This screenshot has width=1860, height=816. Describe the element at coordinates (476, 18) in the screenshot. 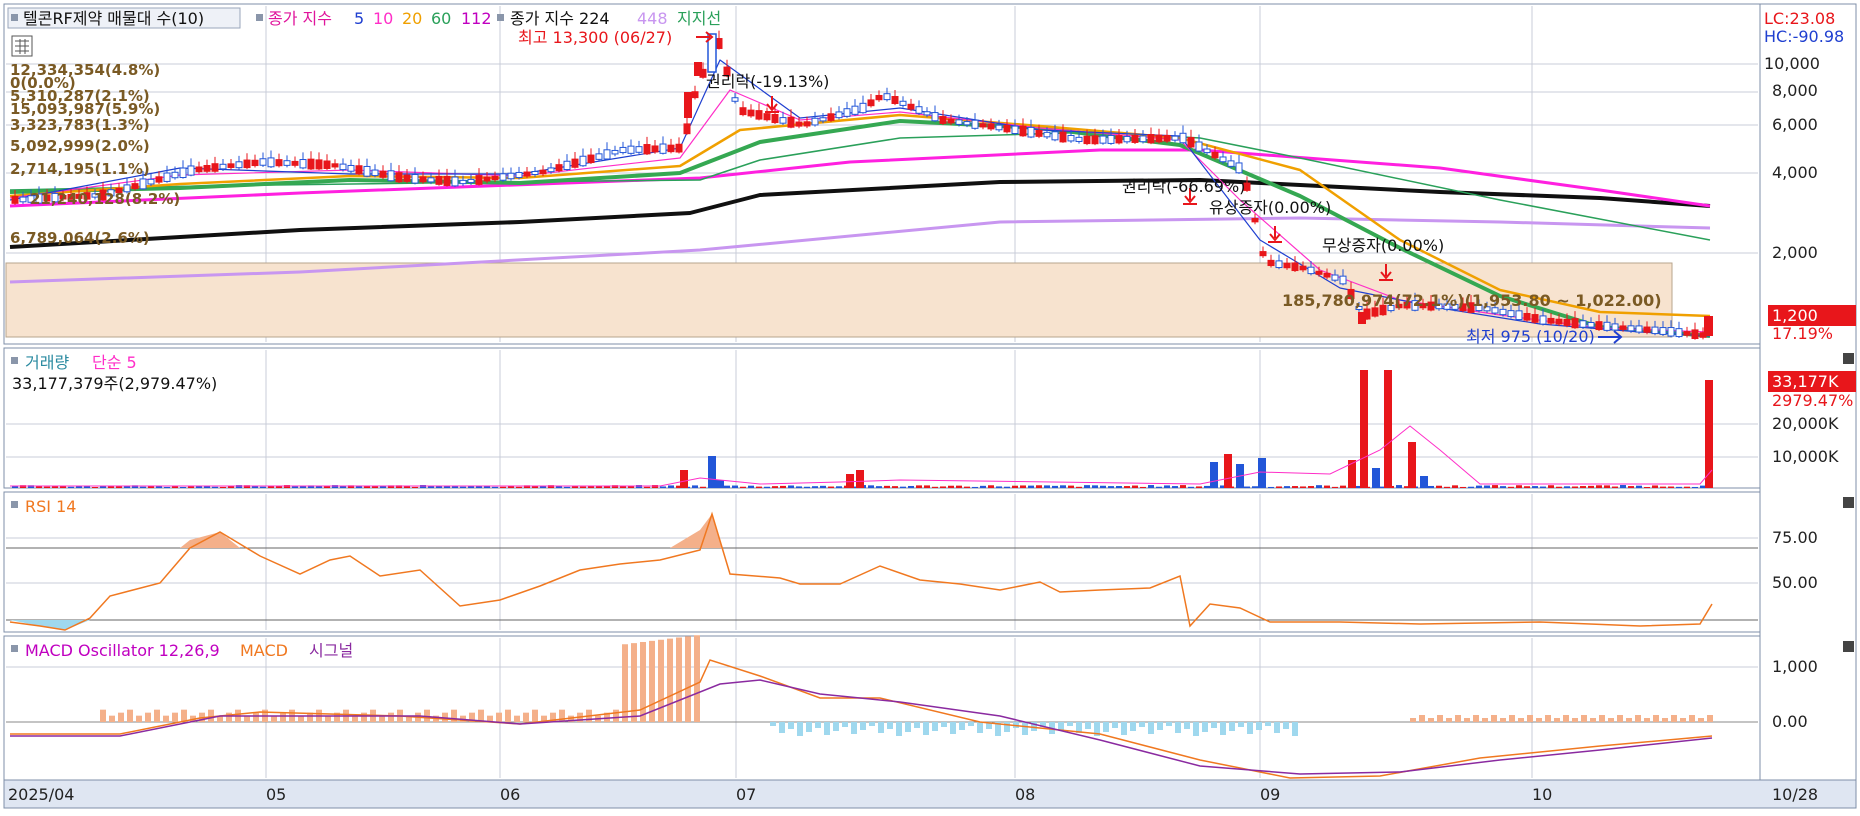

I see `ma-legend-112: 112` at that location.